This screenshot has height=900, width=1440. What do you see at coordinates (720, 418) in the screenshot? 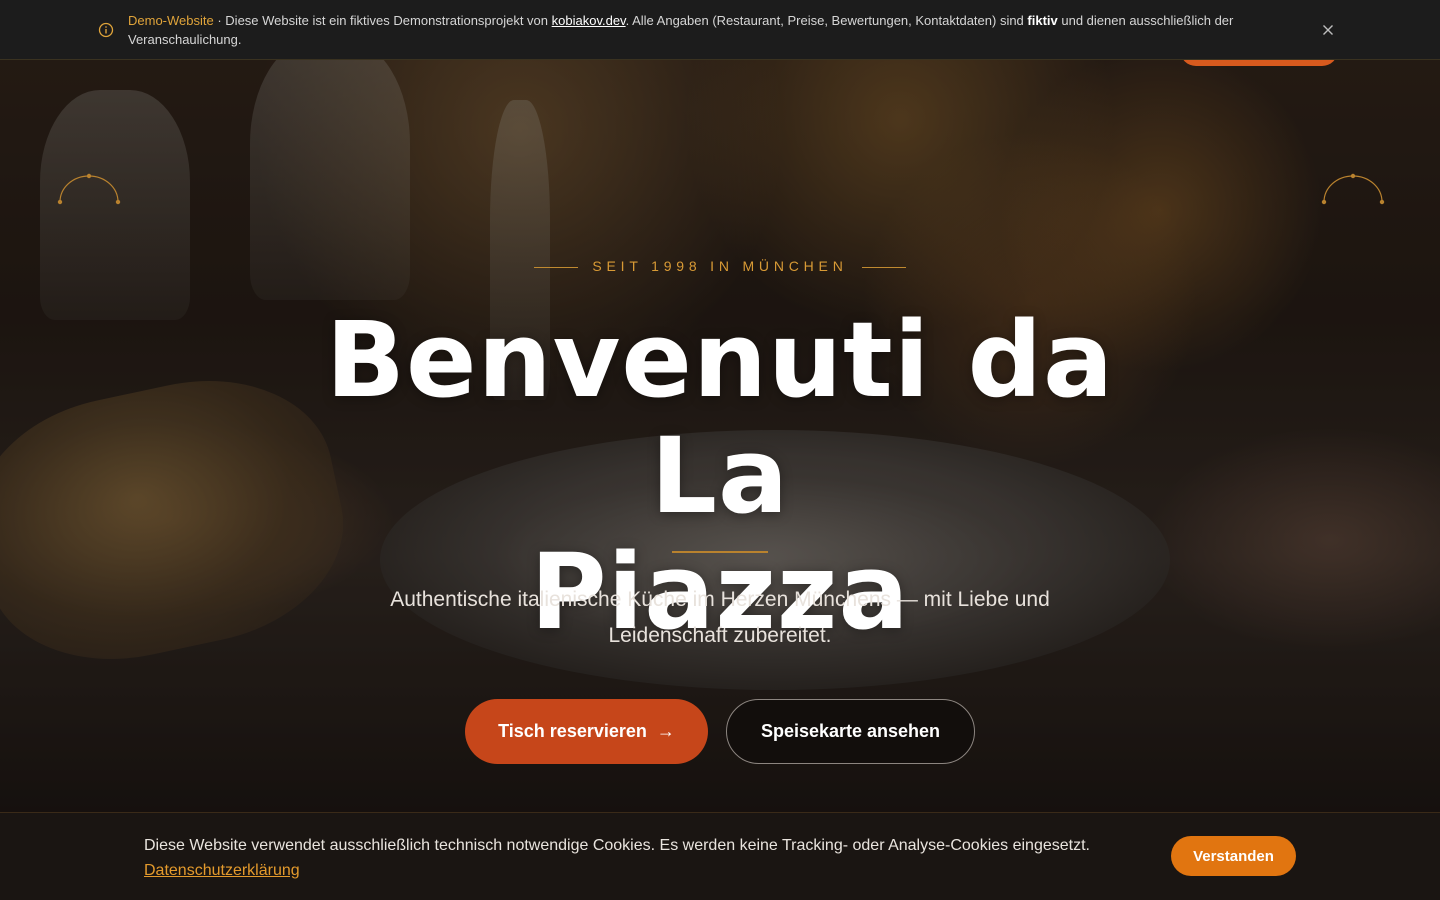
I see `hero-title-line1: Benvenuti da La` at bounding box center [720, 418].